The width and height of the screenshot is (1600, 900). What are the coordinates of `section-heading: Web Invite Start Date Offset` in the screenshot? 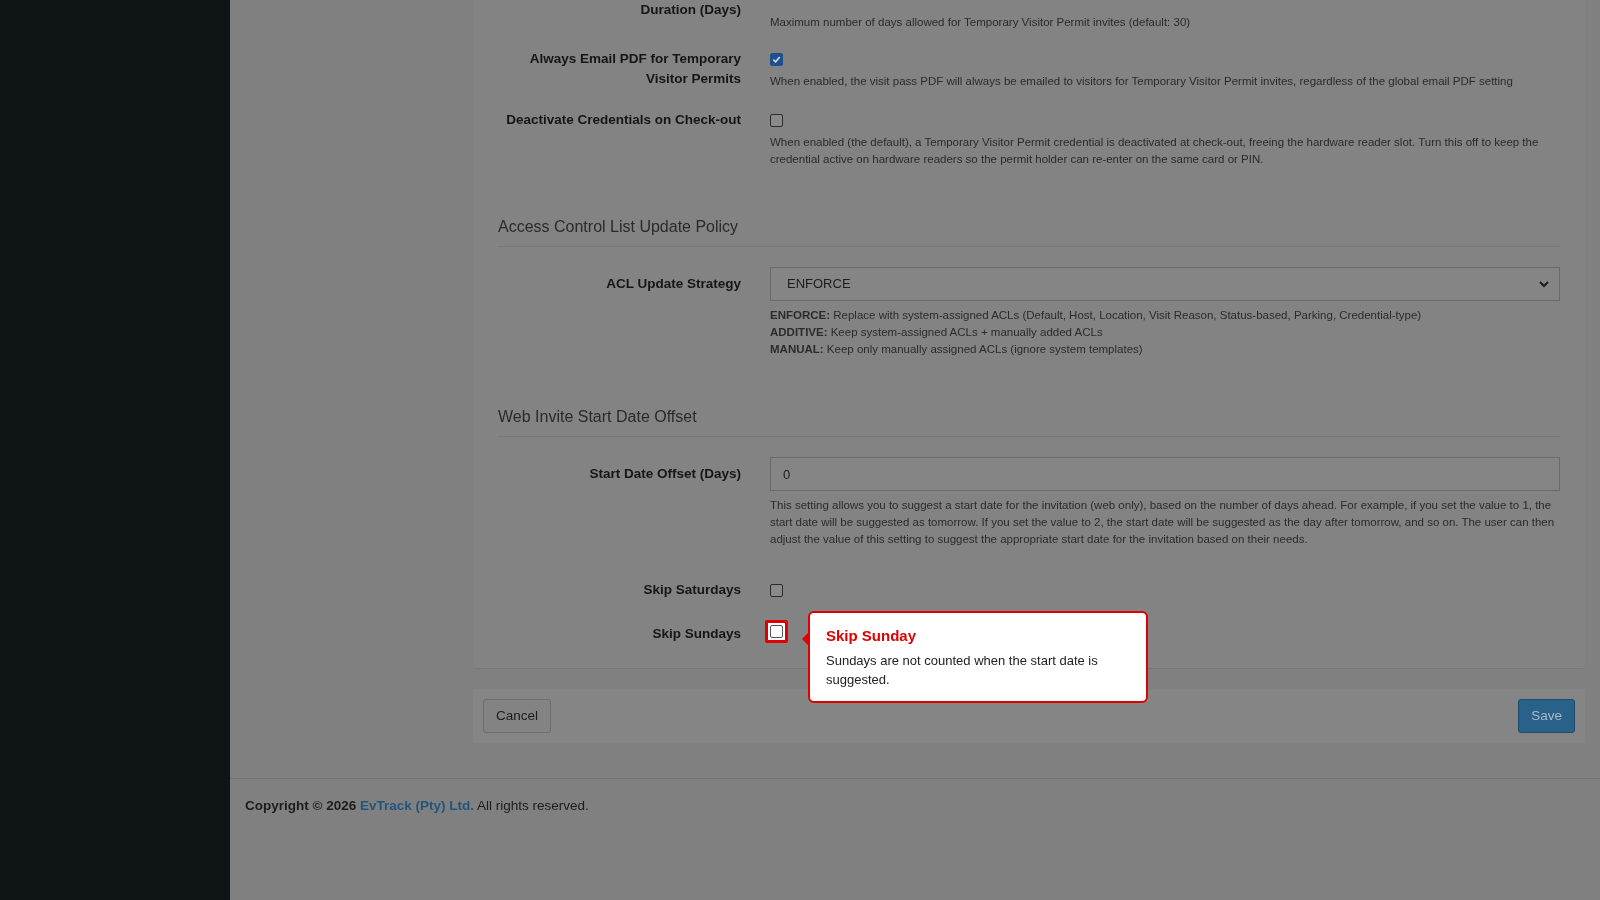 It's located at (1029, 421).